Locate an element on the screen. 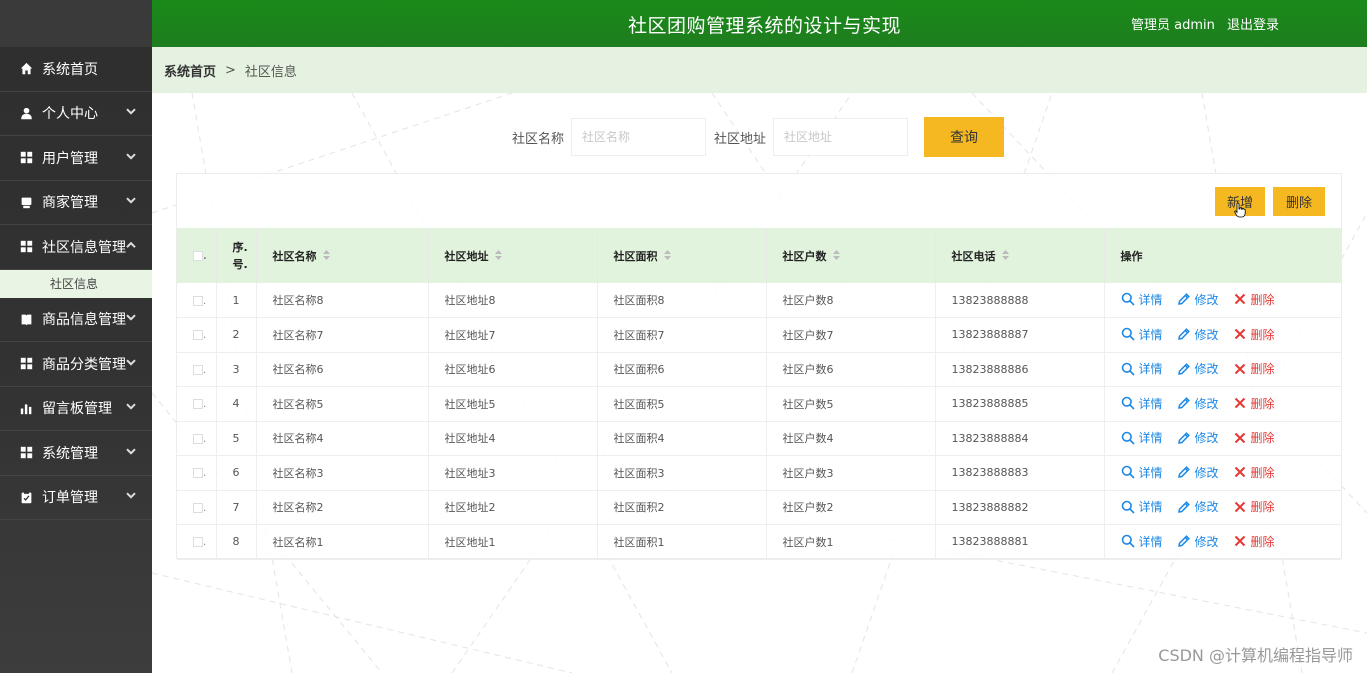  column-header-area: 社区面积 is located at coordinates (682, 255).